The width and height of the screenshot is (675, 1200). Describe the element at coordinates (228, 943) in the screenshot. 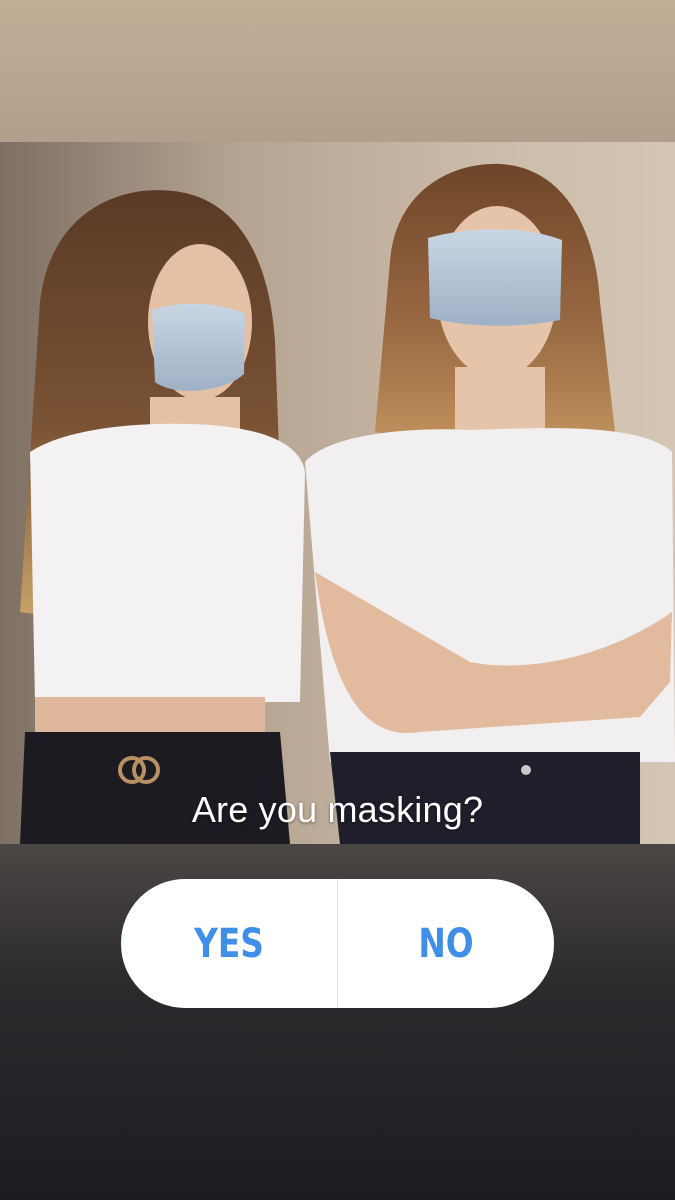

I see `poll-option-yes: YES` at that location.